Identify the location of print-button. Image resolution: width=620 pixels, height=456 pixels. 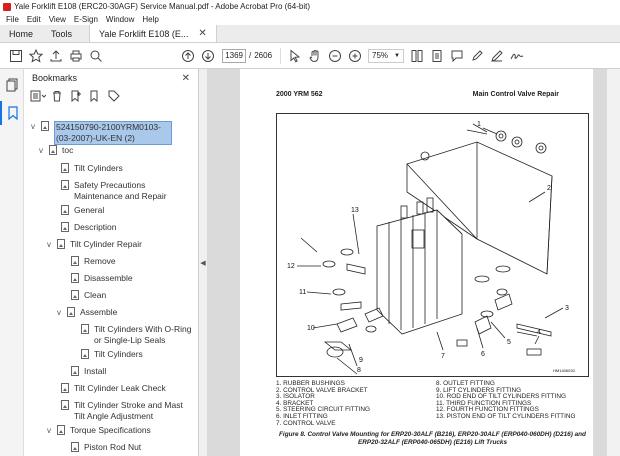
(76, 56).